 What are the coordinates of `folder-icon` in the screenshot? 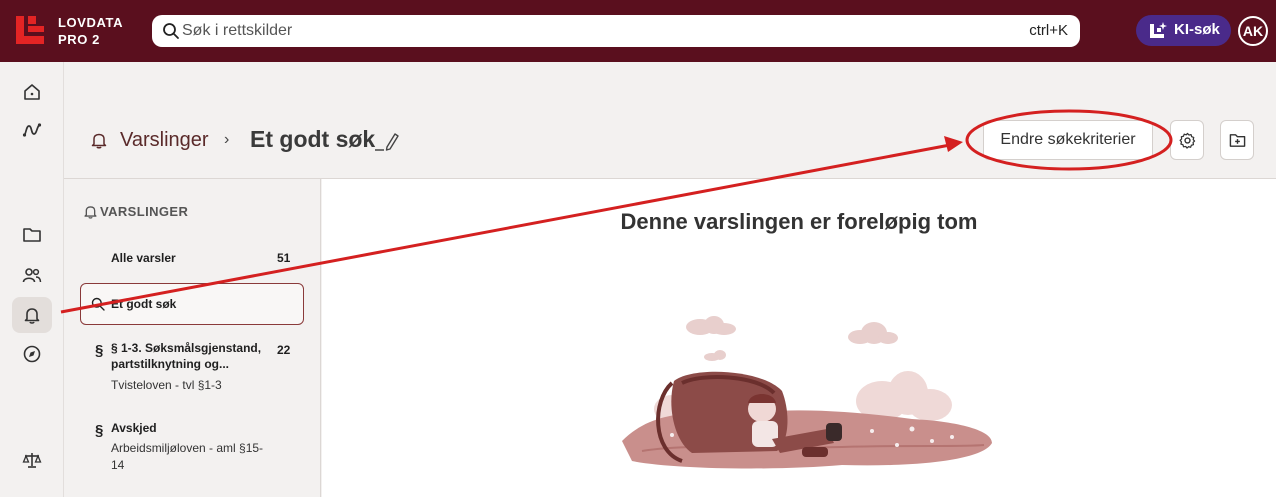 It's located at (32, 235).